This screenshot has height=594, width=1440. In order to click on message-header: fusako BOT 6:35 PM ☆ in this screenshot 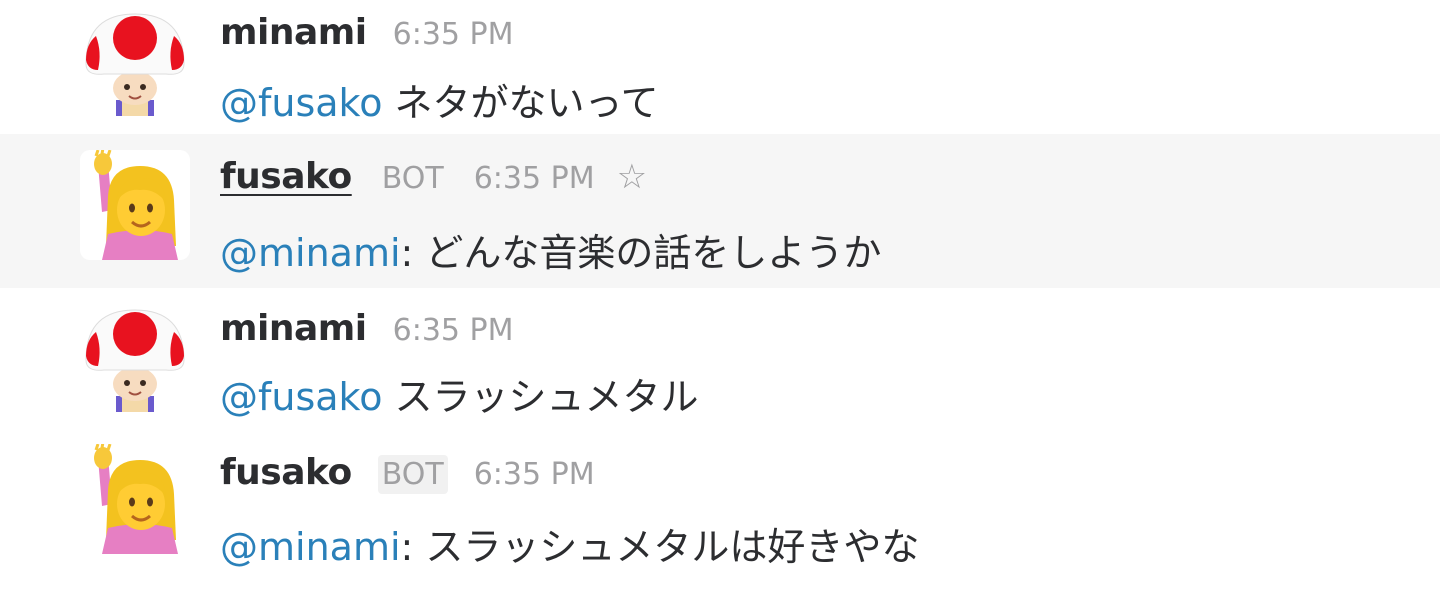, I will do `click(433, 179)`.